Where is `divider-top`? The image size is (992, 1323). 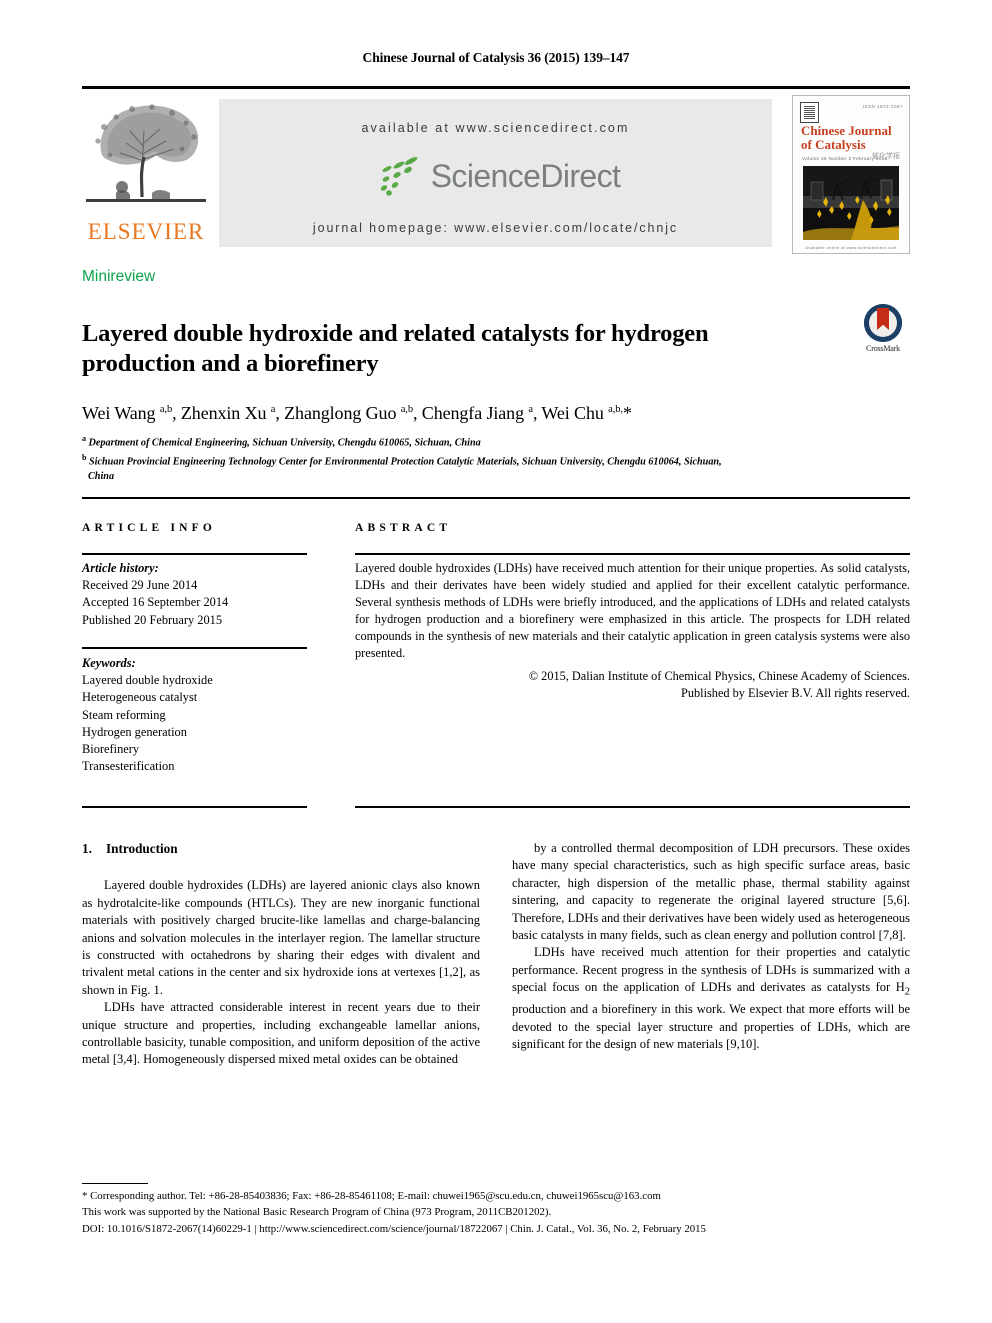 divider-top is located at coordinates (496, 498).